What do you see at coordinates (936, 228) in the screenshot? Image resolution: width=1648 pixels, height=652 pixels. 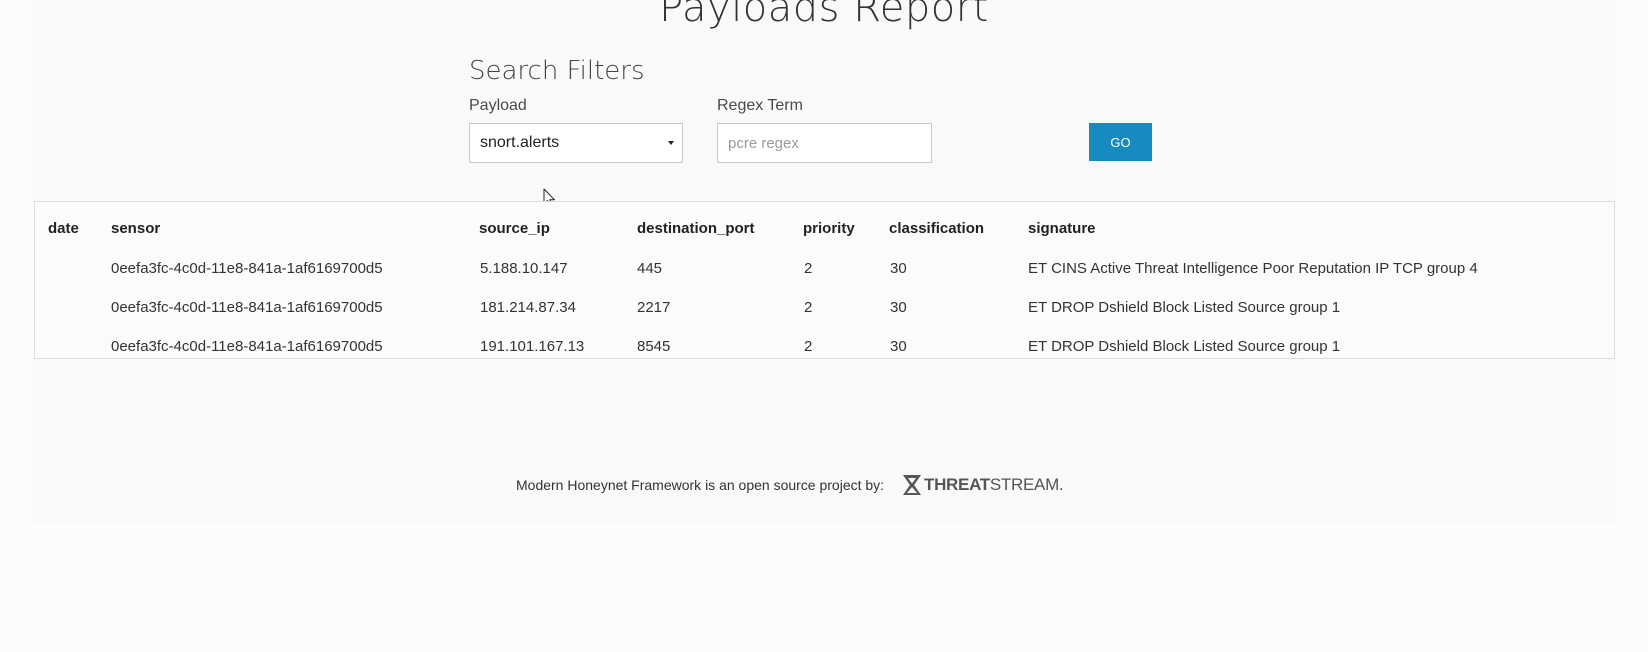 I see `column-header-classification: classification` at bounding box center [936, 228].